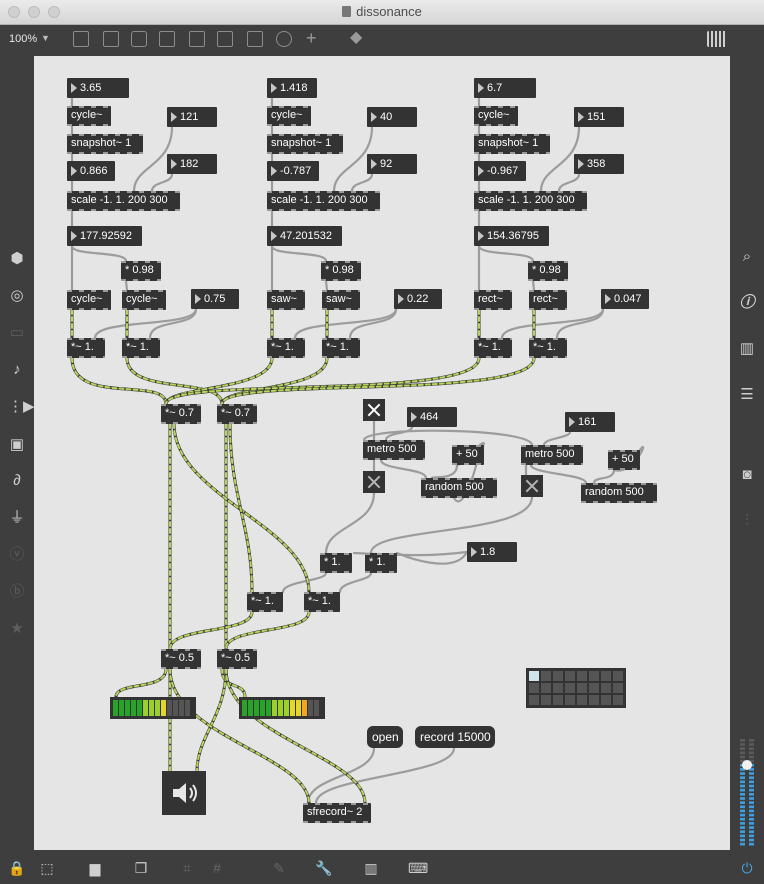 The height and width of the screenshot is (884, 764). I want to click on pan-right-object: *~ 1., so click(322, 602).